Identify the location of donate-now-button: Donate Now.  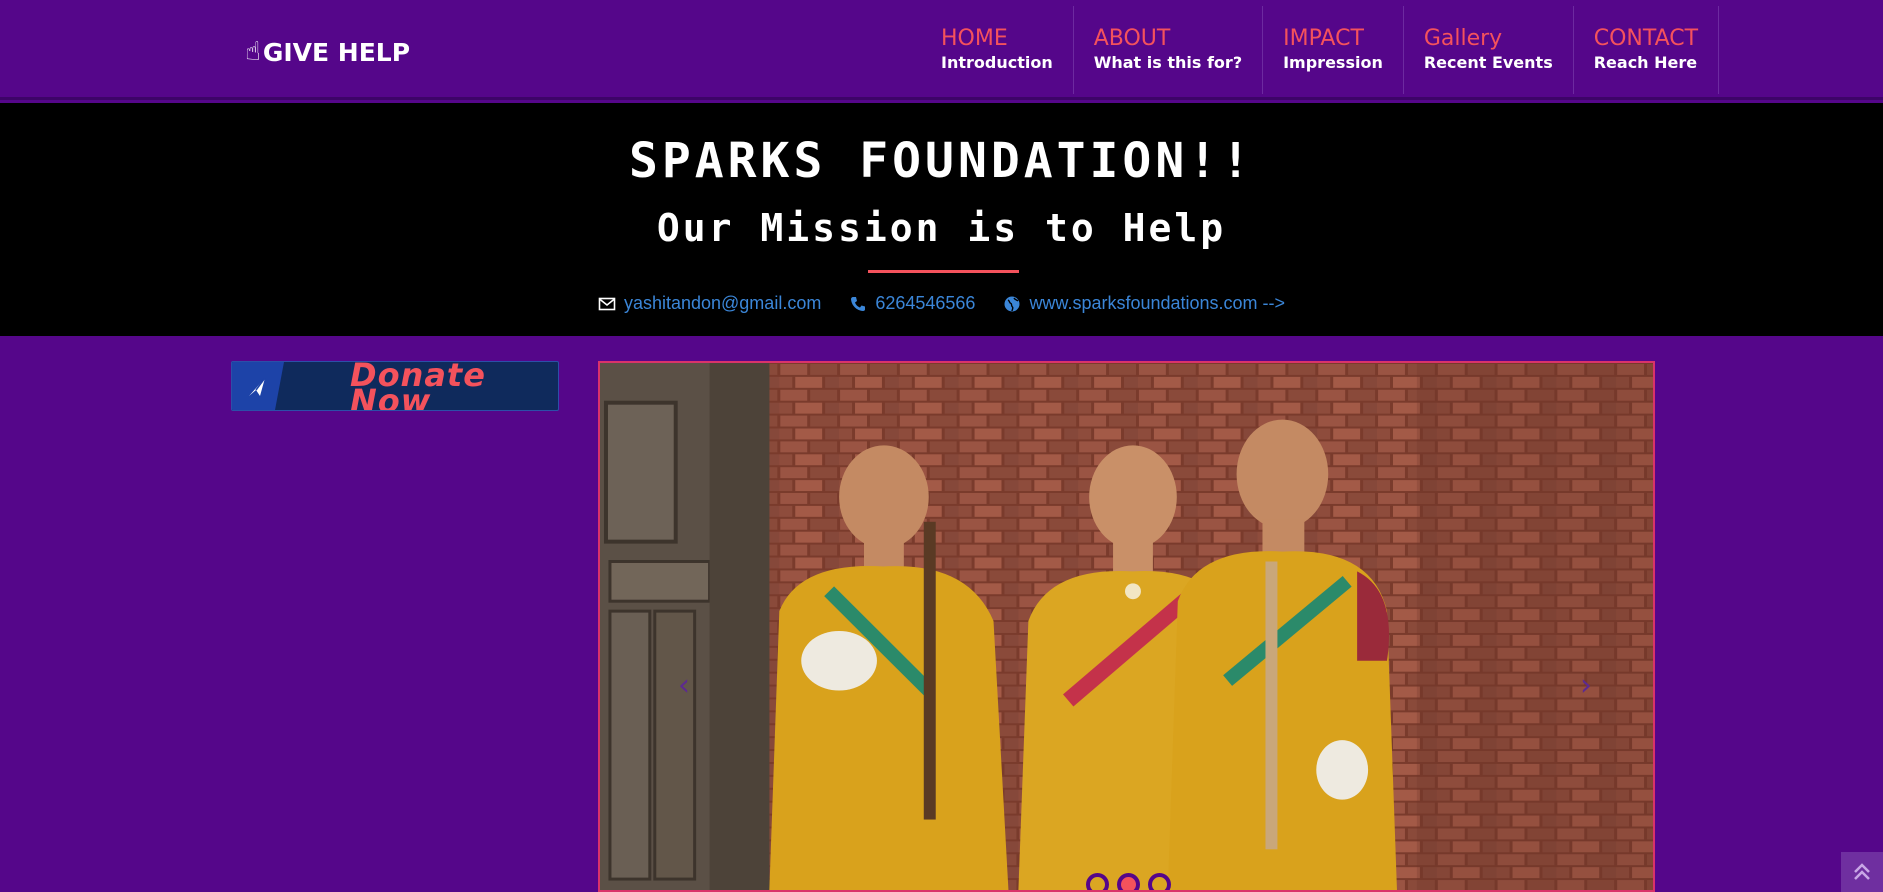
(395, 386).